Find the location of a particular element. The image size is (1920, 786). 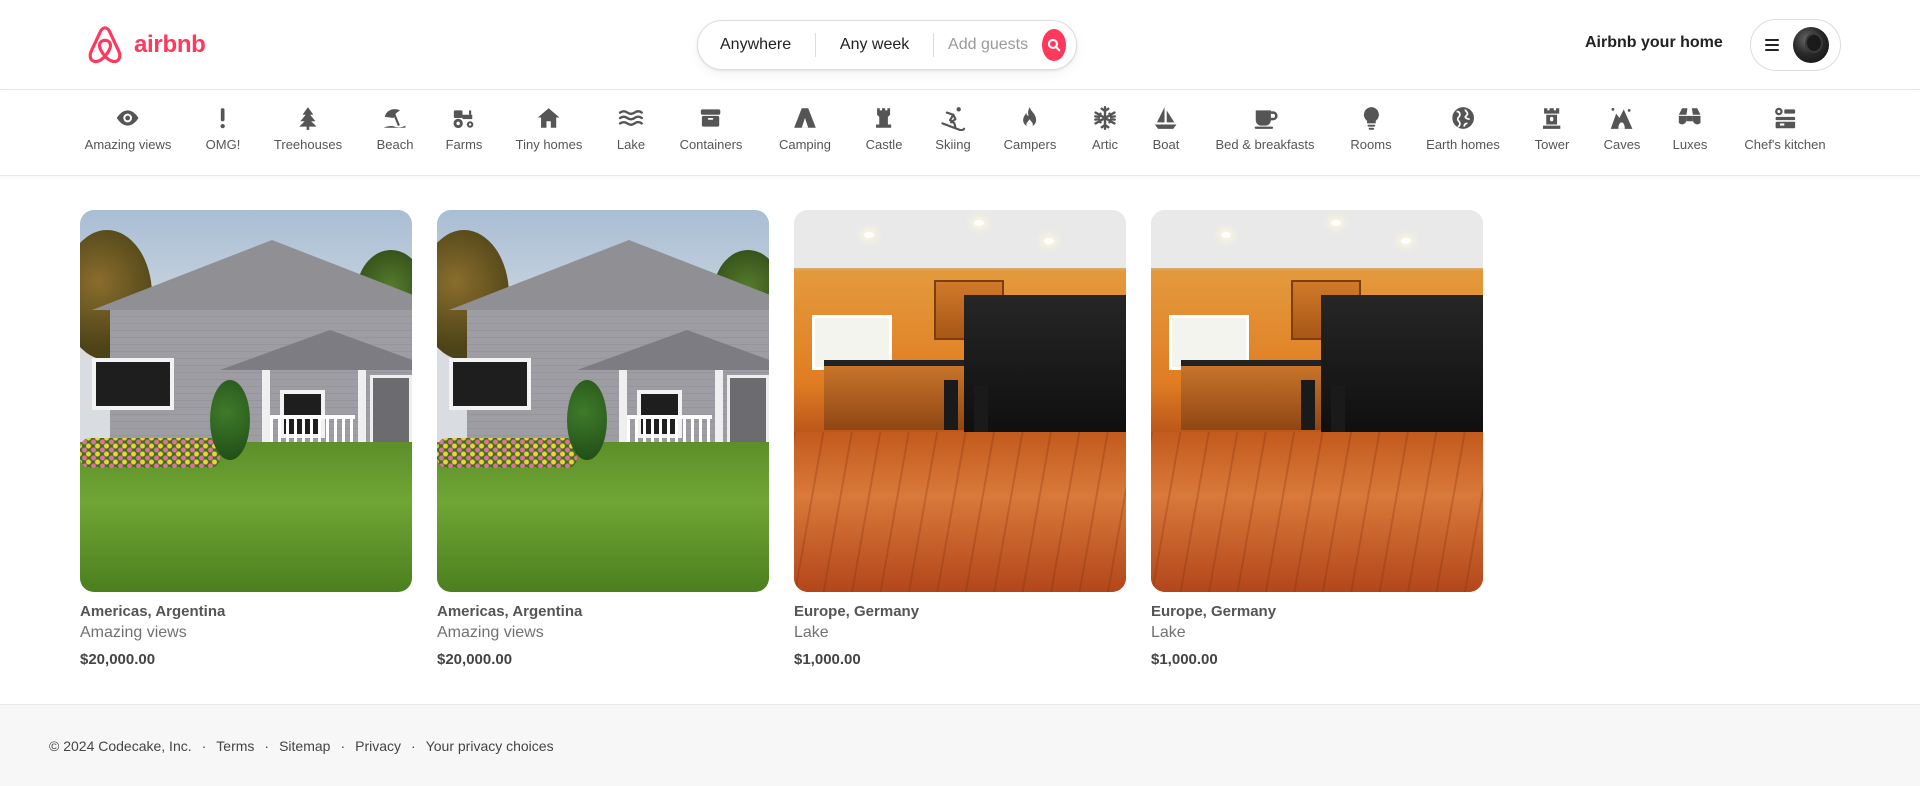

category-skiing: Skiing is located at coordinates (953, 128).